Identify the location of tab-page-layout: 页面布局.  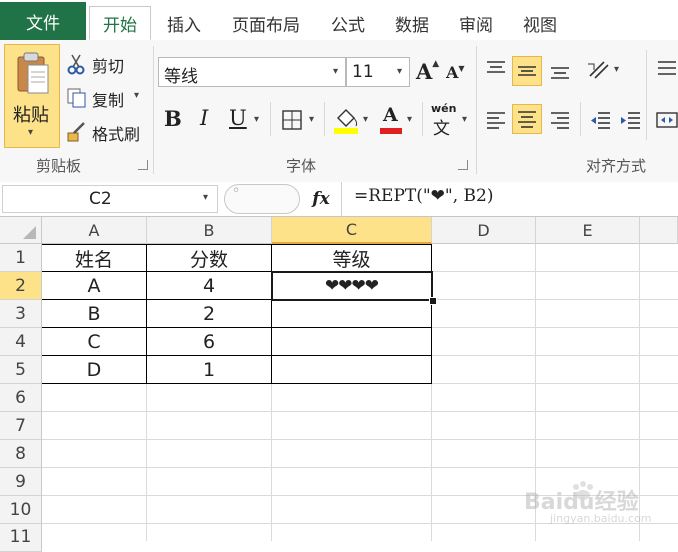
(266, 23).